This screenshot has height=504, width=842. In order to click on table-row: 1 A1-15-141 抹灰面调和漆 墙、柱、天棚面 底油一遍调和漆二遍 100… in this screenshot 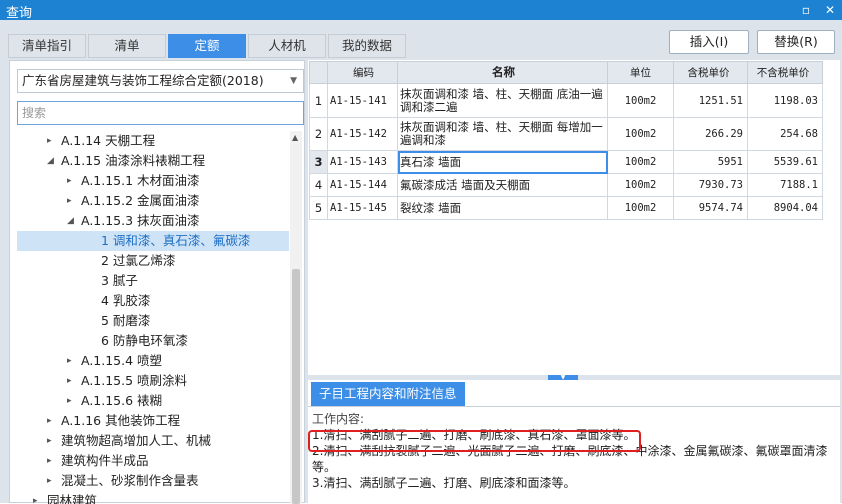, I will do `click(566, 100)`.